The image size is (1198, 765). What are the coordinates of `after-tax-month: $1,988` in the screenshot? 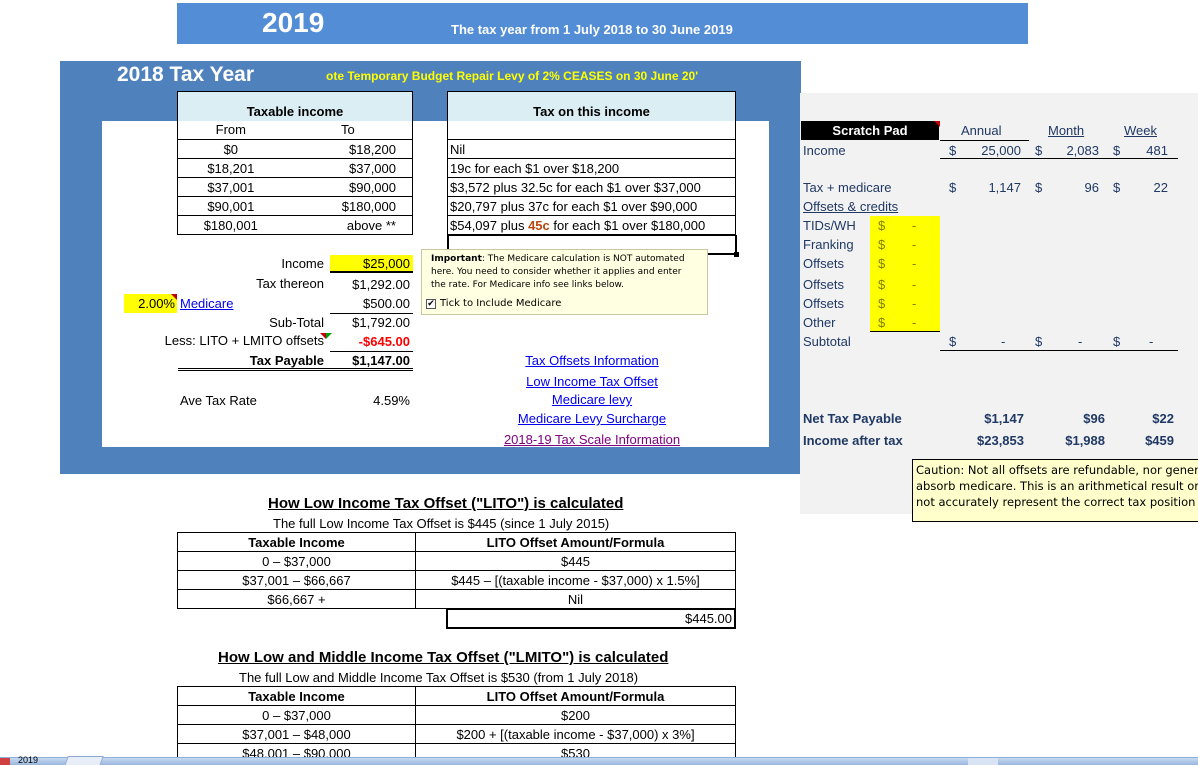 It's located at (1085, 440).